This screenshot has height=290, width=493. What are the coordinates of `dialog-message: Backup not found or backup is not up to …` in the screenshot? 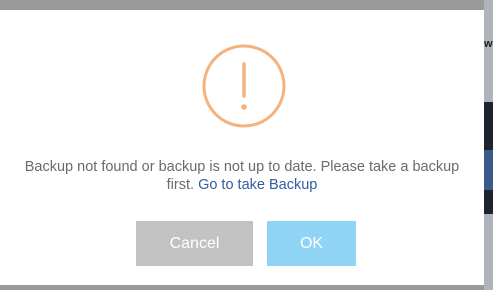 It's located at (242, 176).